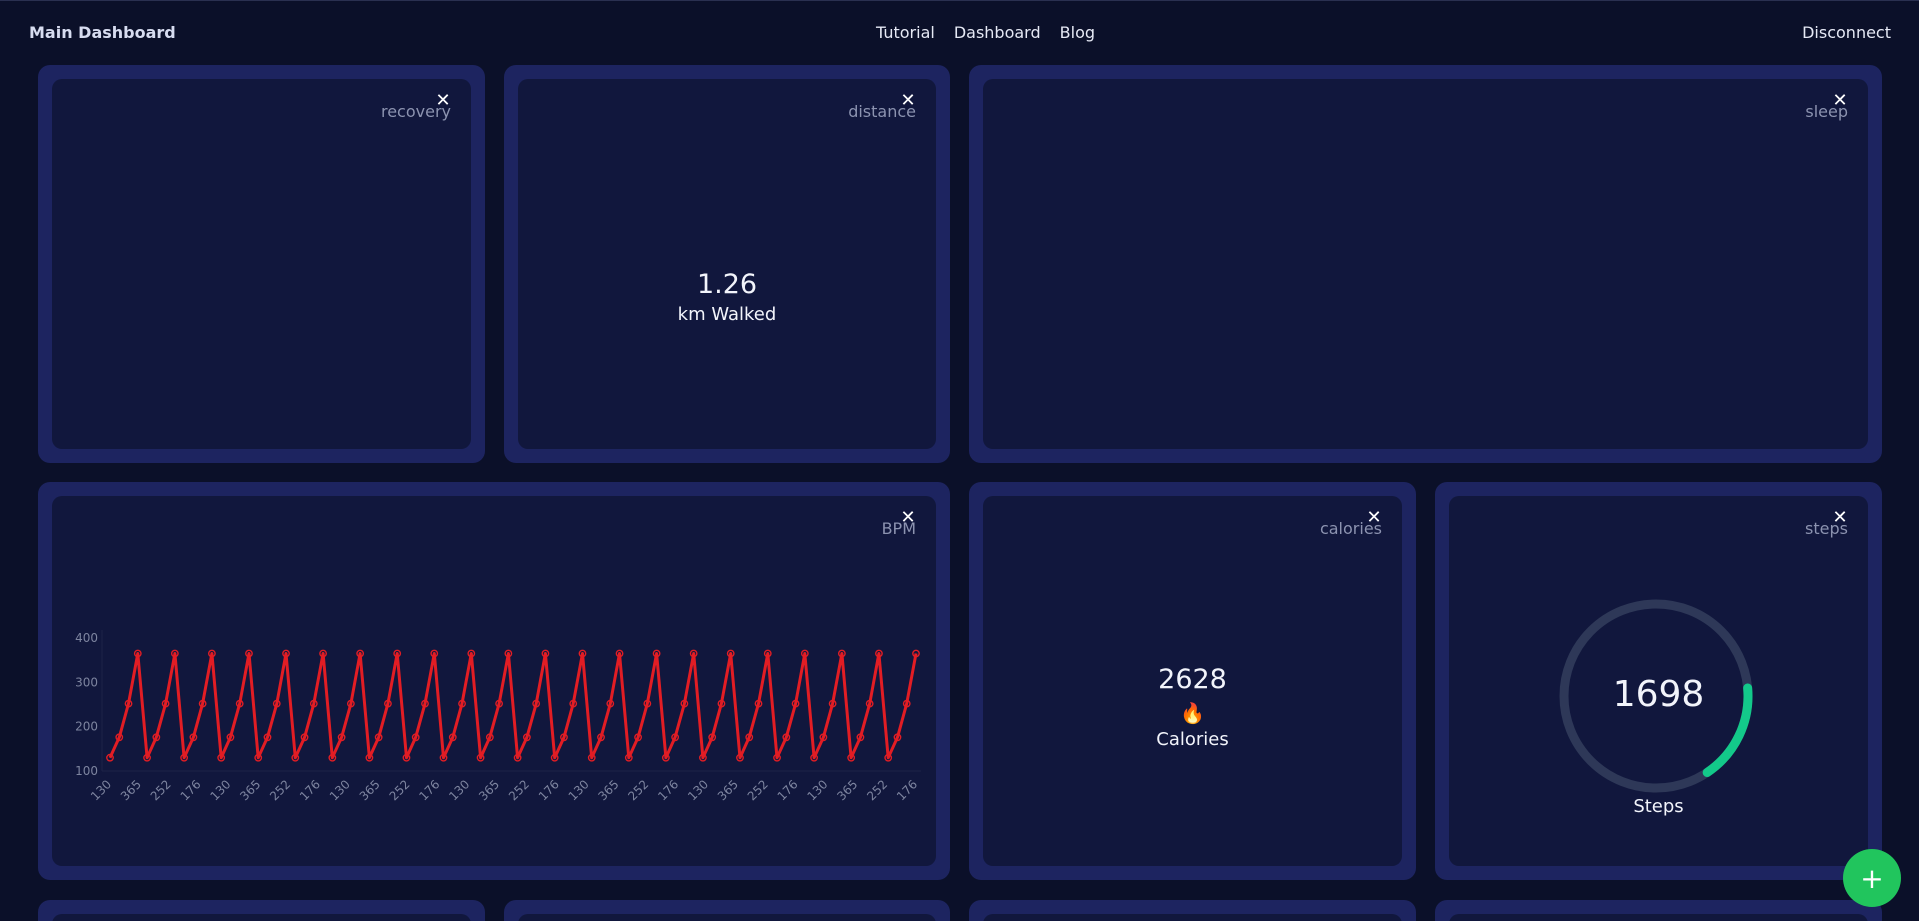  What do you see at coordinates (86, 771) in the screenshot?
I see `y-tick-label: 100` at bounding box center [86, 771].